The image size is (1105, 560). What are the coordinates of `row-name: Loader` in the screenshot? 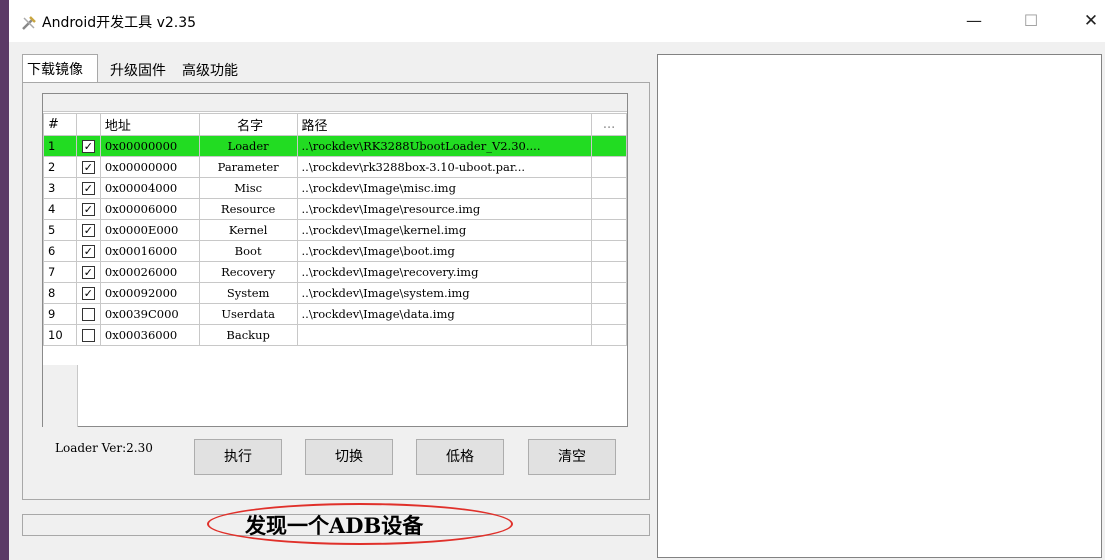 It's located at (248, 146).